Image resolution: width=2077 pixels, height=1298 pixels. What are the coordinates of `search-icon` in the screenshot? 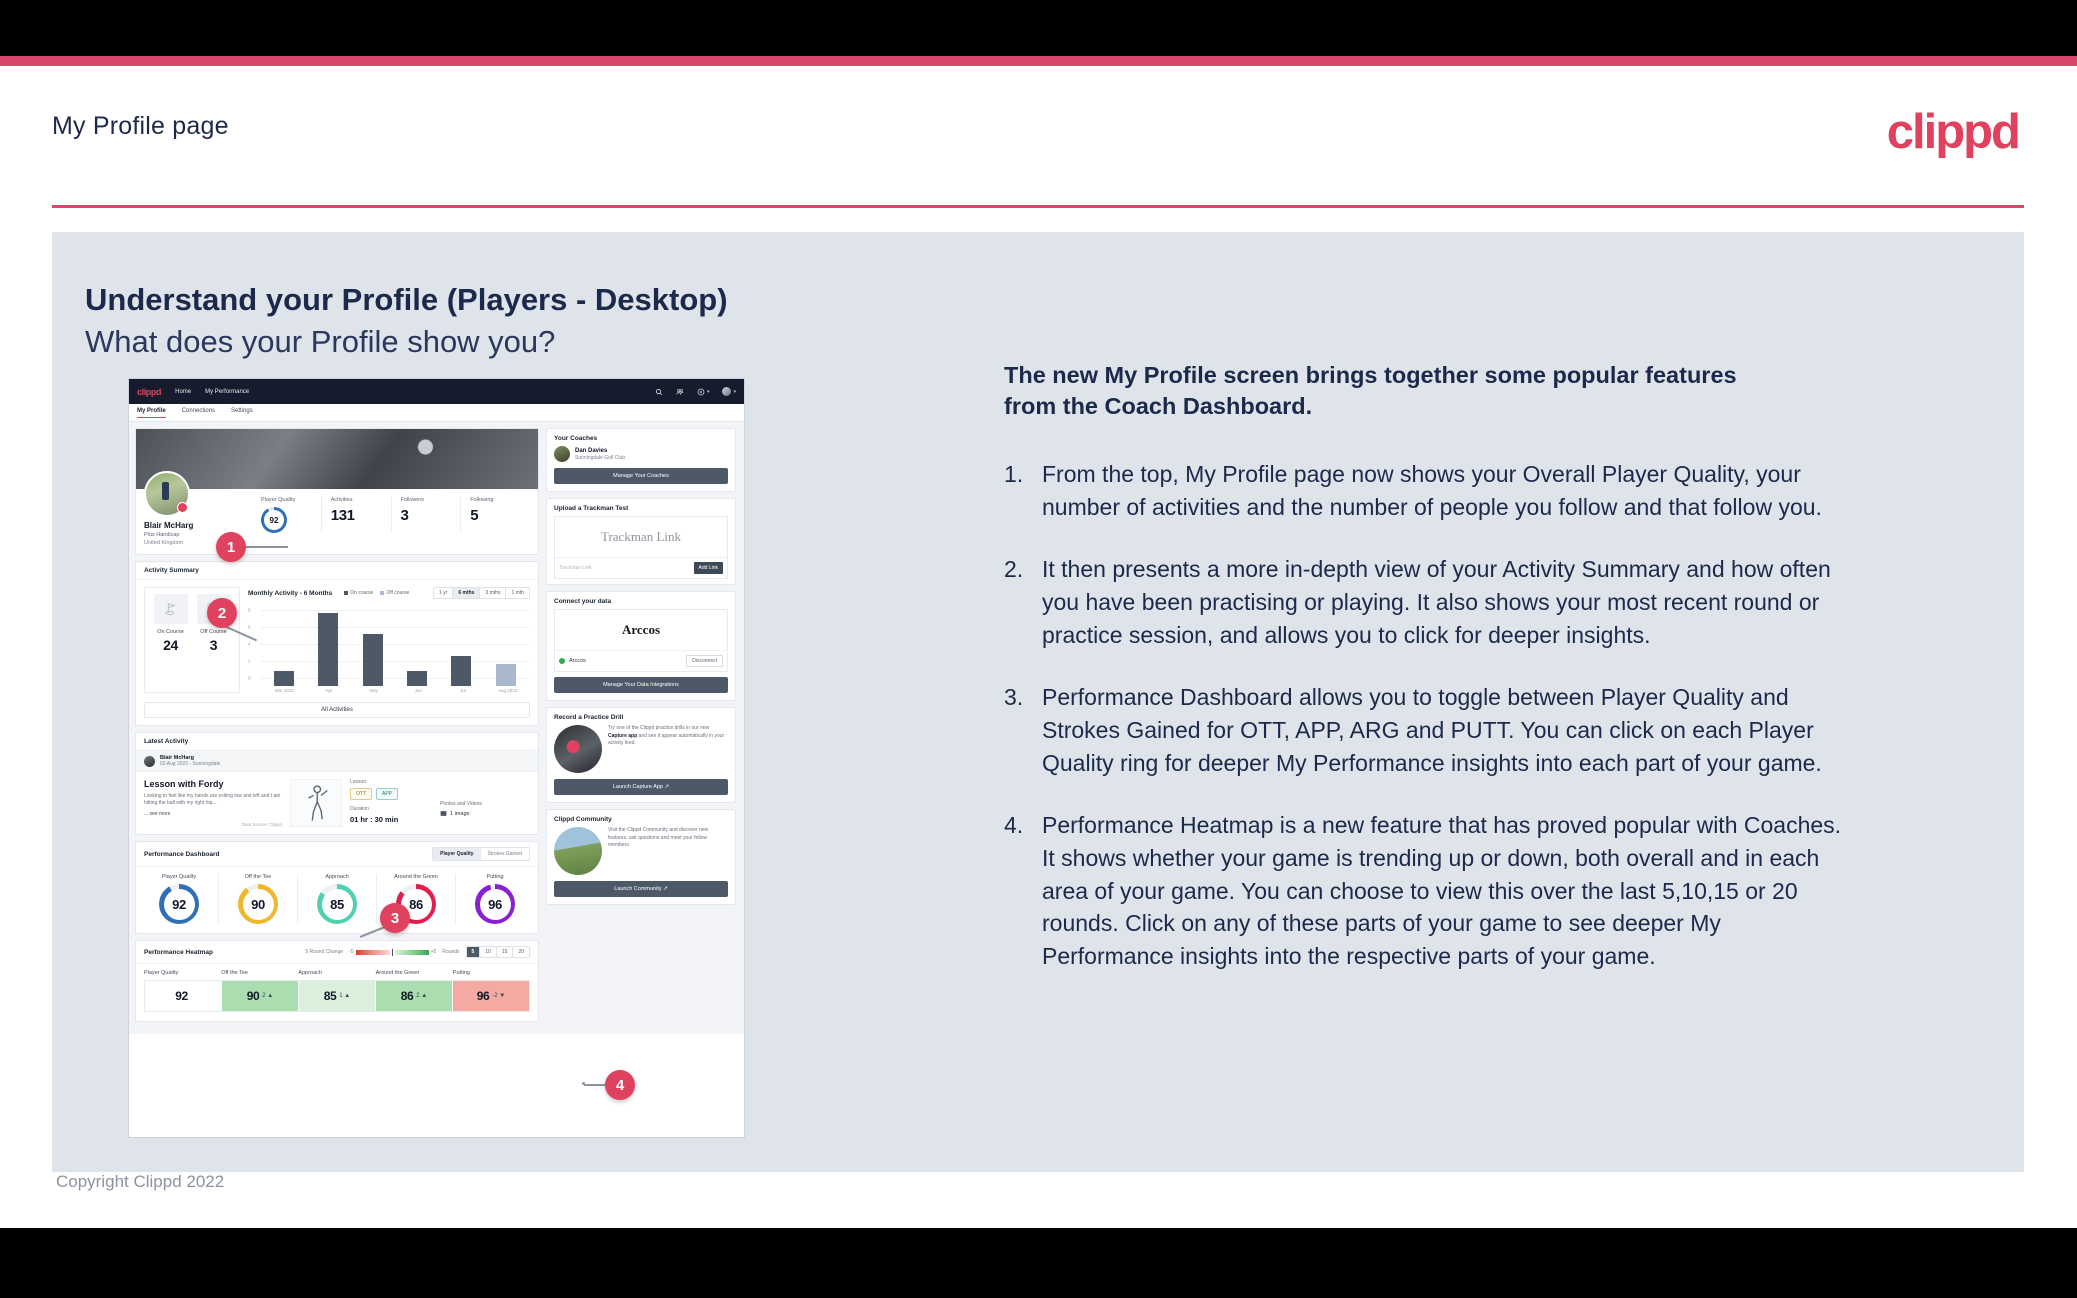 It's located at (659, 392).